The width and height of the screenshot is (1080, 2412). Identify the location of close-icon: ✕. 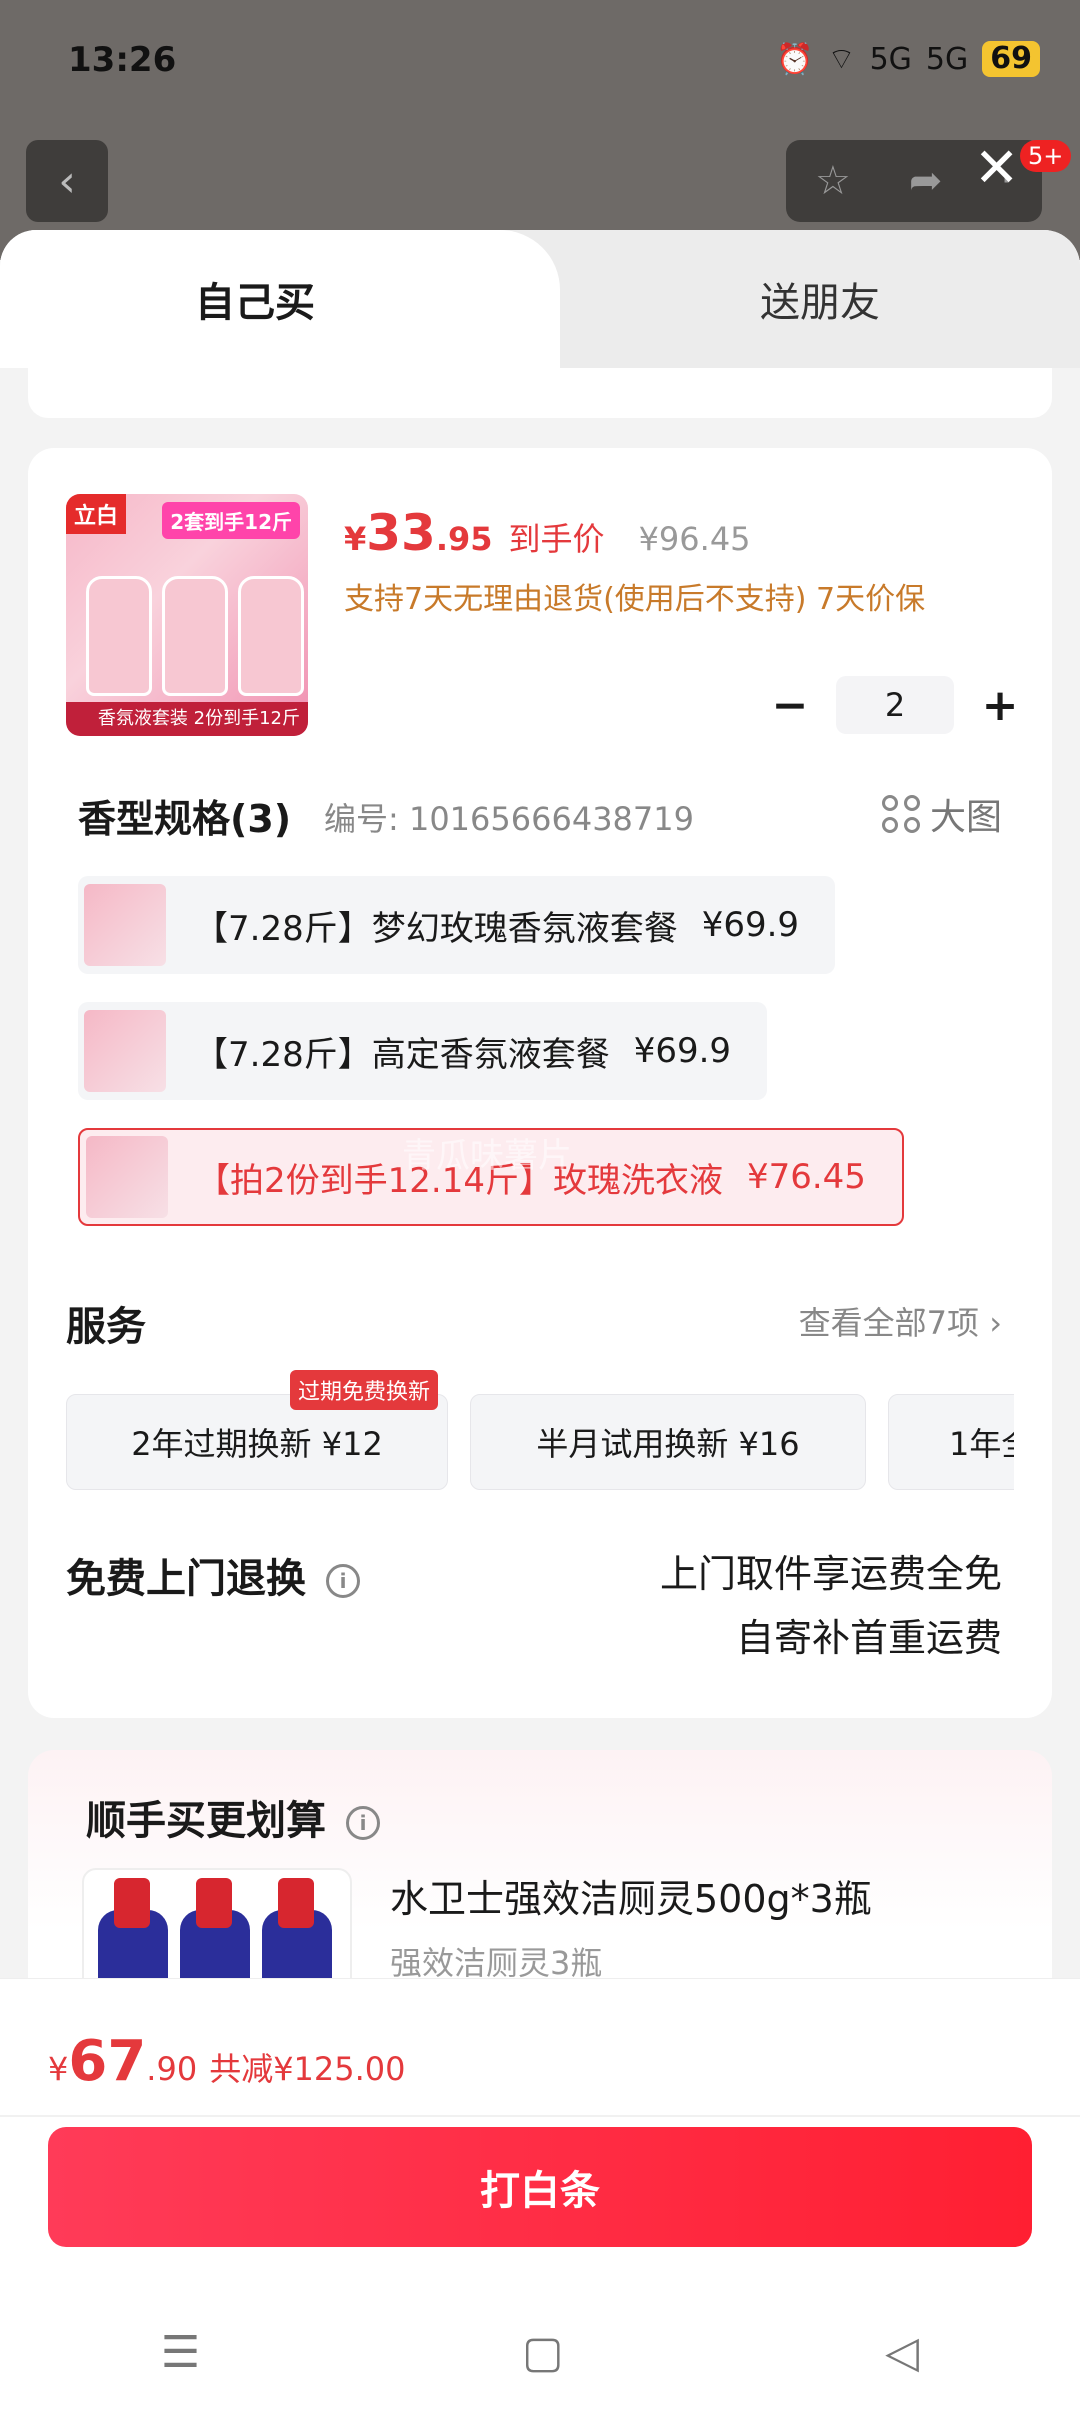
(996, 167).